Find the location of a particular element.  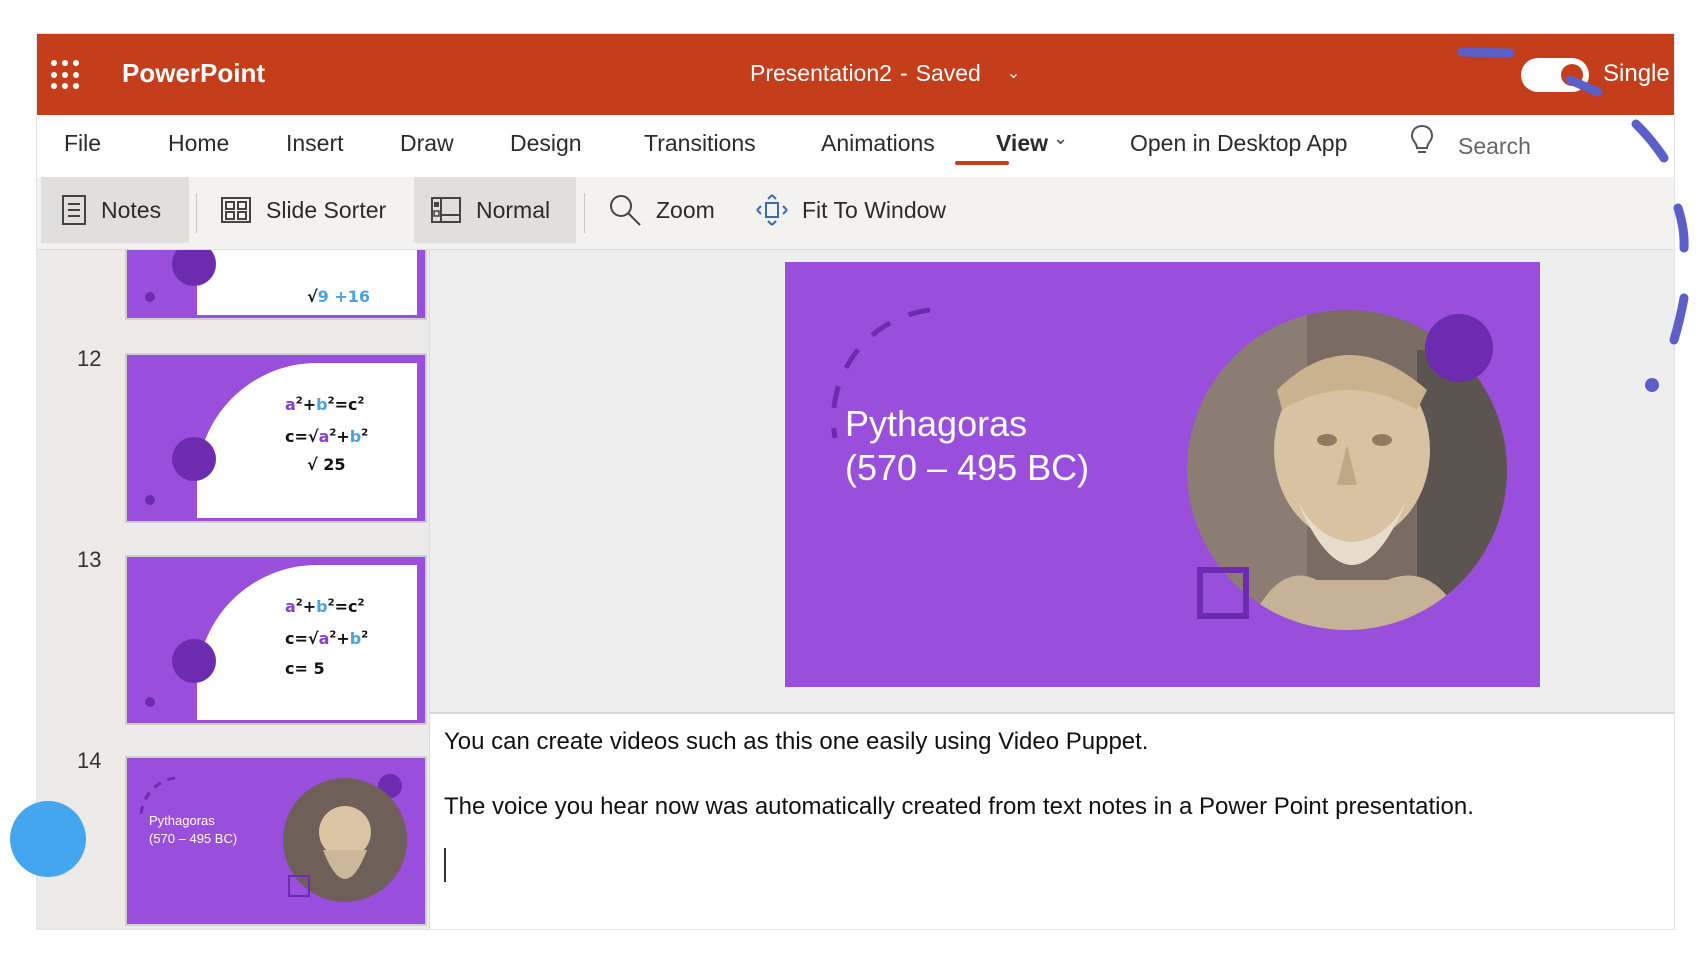

notes-label: Notes is located at coordinates (131, 209).